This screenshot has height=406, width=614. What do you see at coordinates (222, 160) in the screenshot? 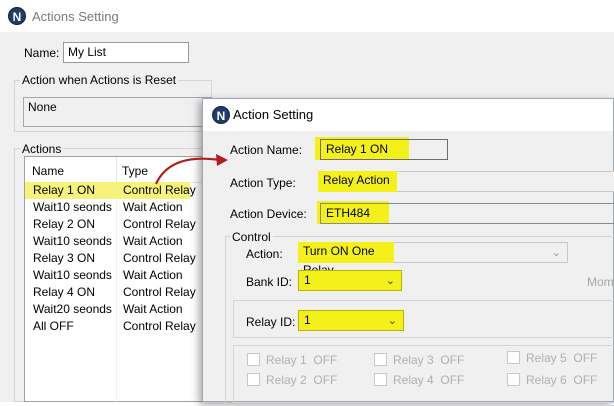
I see `arrow-head` at bounding box center [222, 160].